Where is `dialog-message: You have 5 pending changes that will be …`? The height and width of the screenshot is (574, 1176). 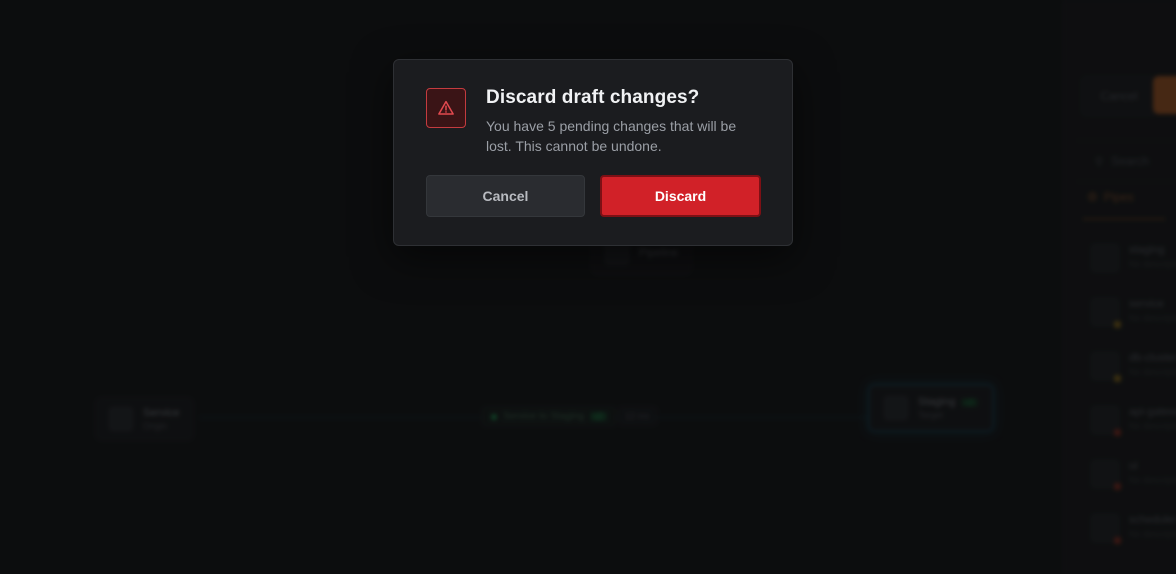
dialog-message: You have 5 pending changes that will be … is located at coordinates (611, 136).